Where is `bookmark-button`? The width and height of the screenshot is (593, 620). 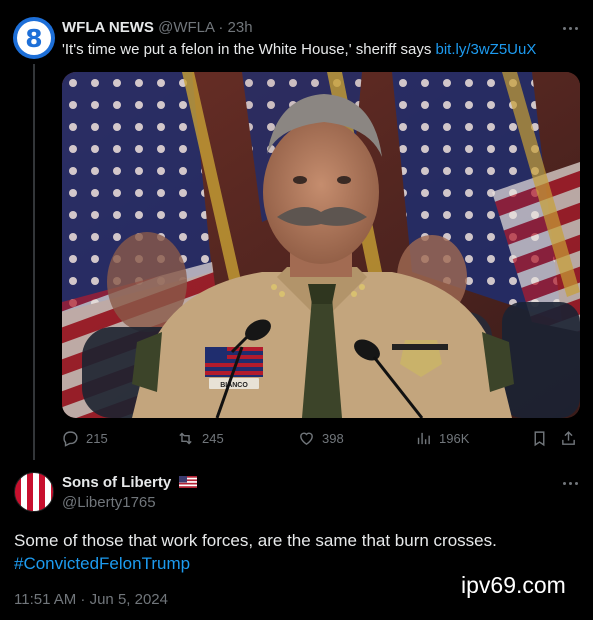 bookmark-button is located at coordinates (539, 438).